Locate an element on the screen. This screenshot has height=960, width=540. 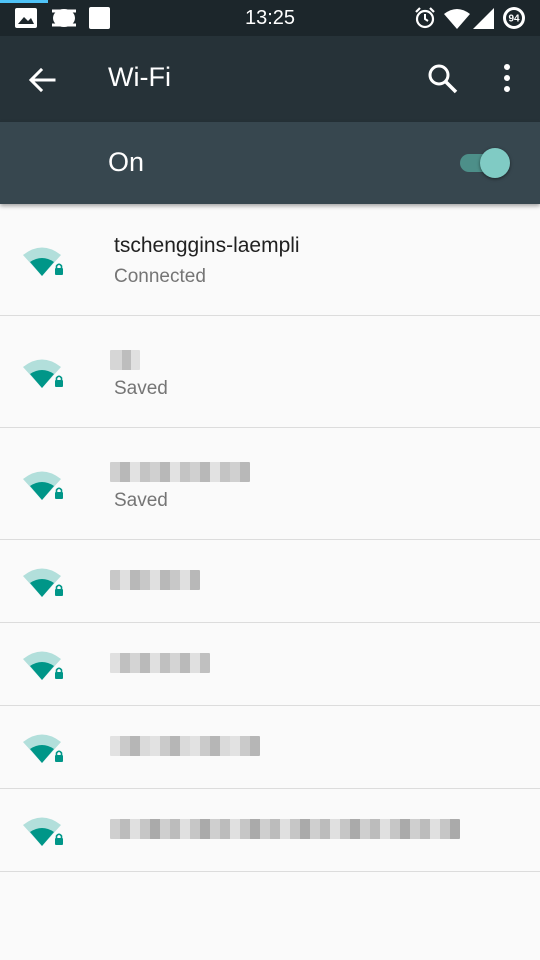
status-progress-indicator is located at coordinates (24, 1).